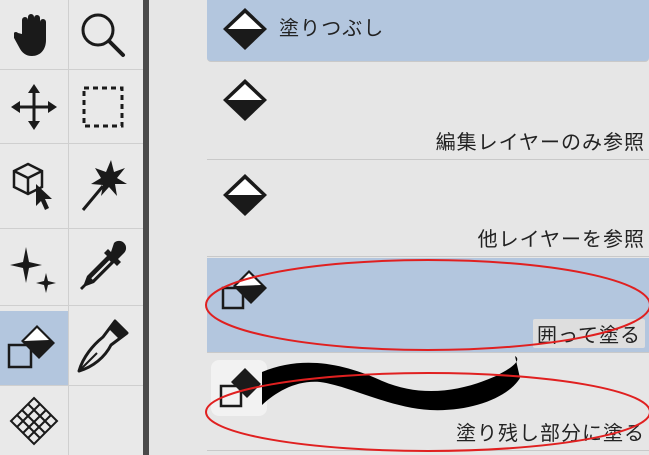 The image size is (649, 455). I want to click on subtool-label: 塗りつぶし, so click(332, 28).